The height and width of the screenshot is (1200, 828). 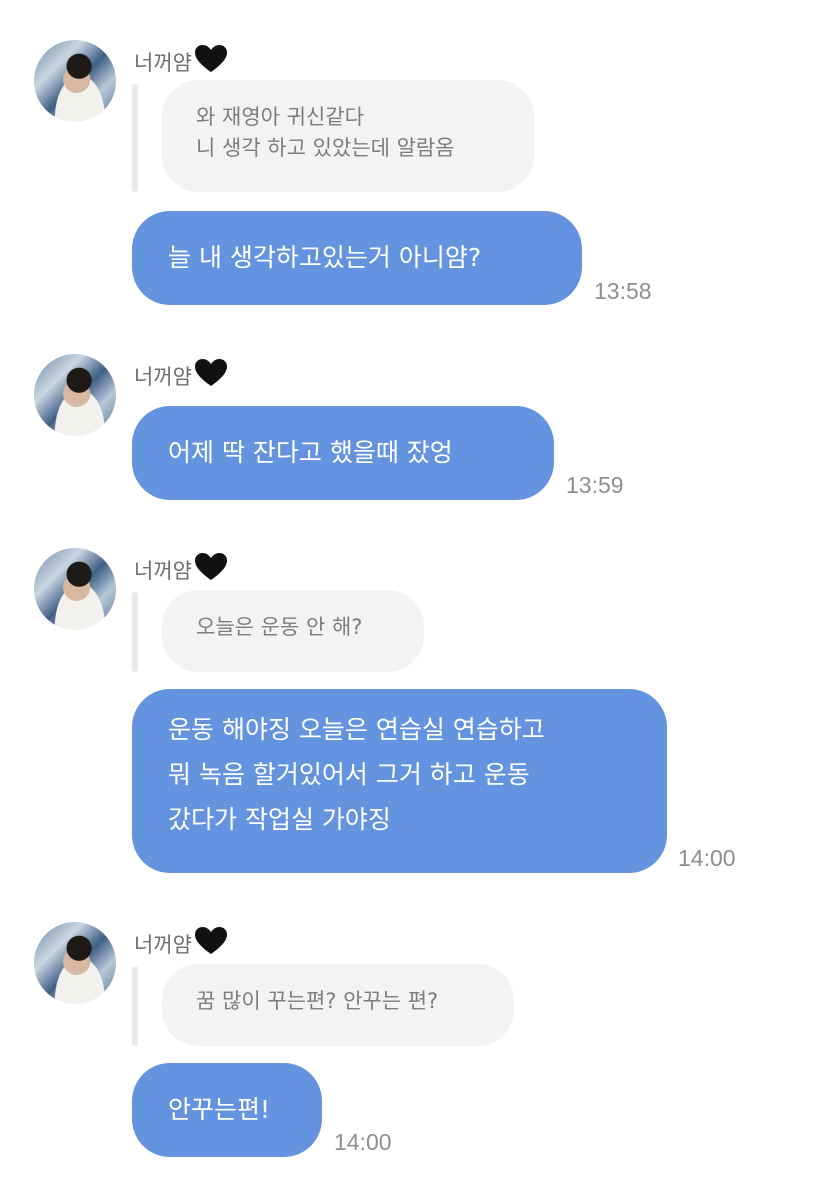 I want to click on reply-indicator-bar, so click(x=135, y=1006).